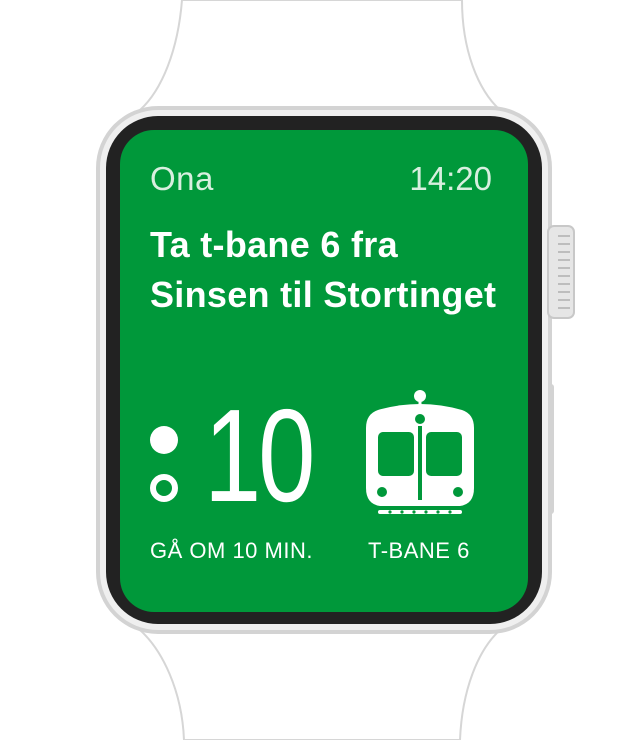  What do you see at coordinates (419, 550) in the screenshot?
I see `transport-label: T-BANE 6` at bounding box center [419, 550].